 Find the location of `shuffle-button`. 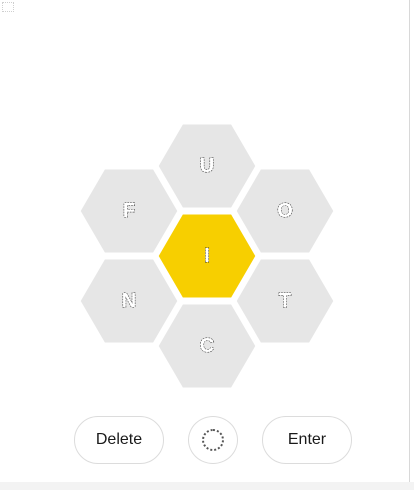

shuffle-button is located at coordinates (213, 440).